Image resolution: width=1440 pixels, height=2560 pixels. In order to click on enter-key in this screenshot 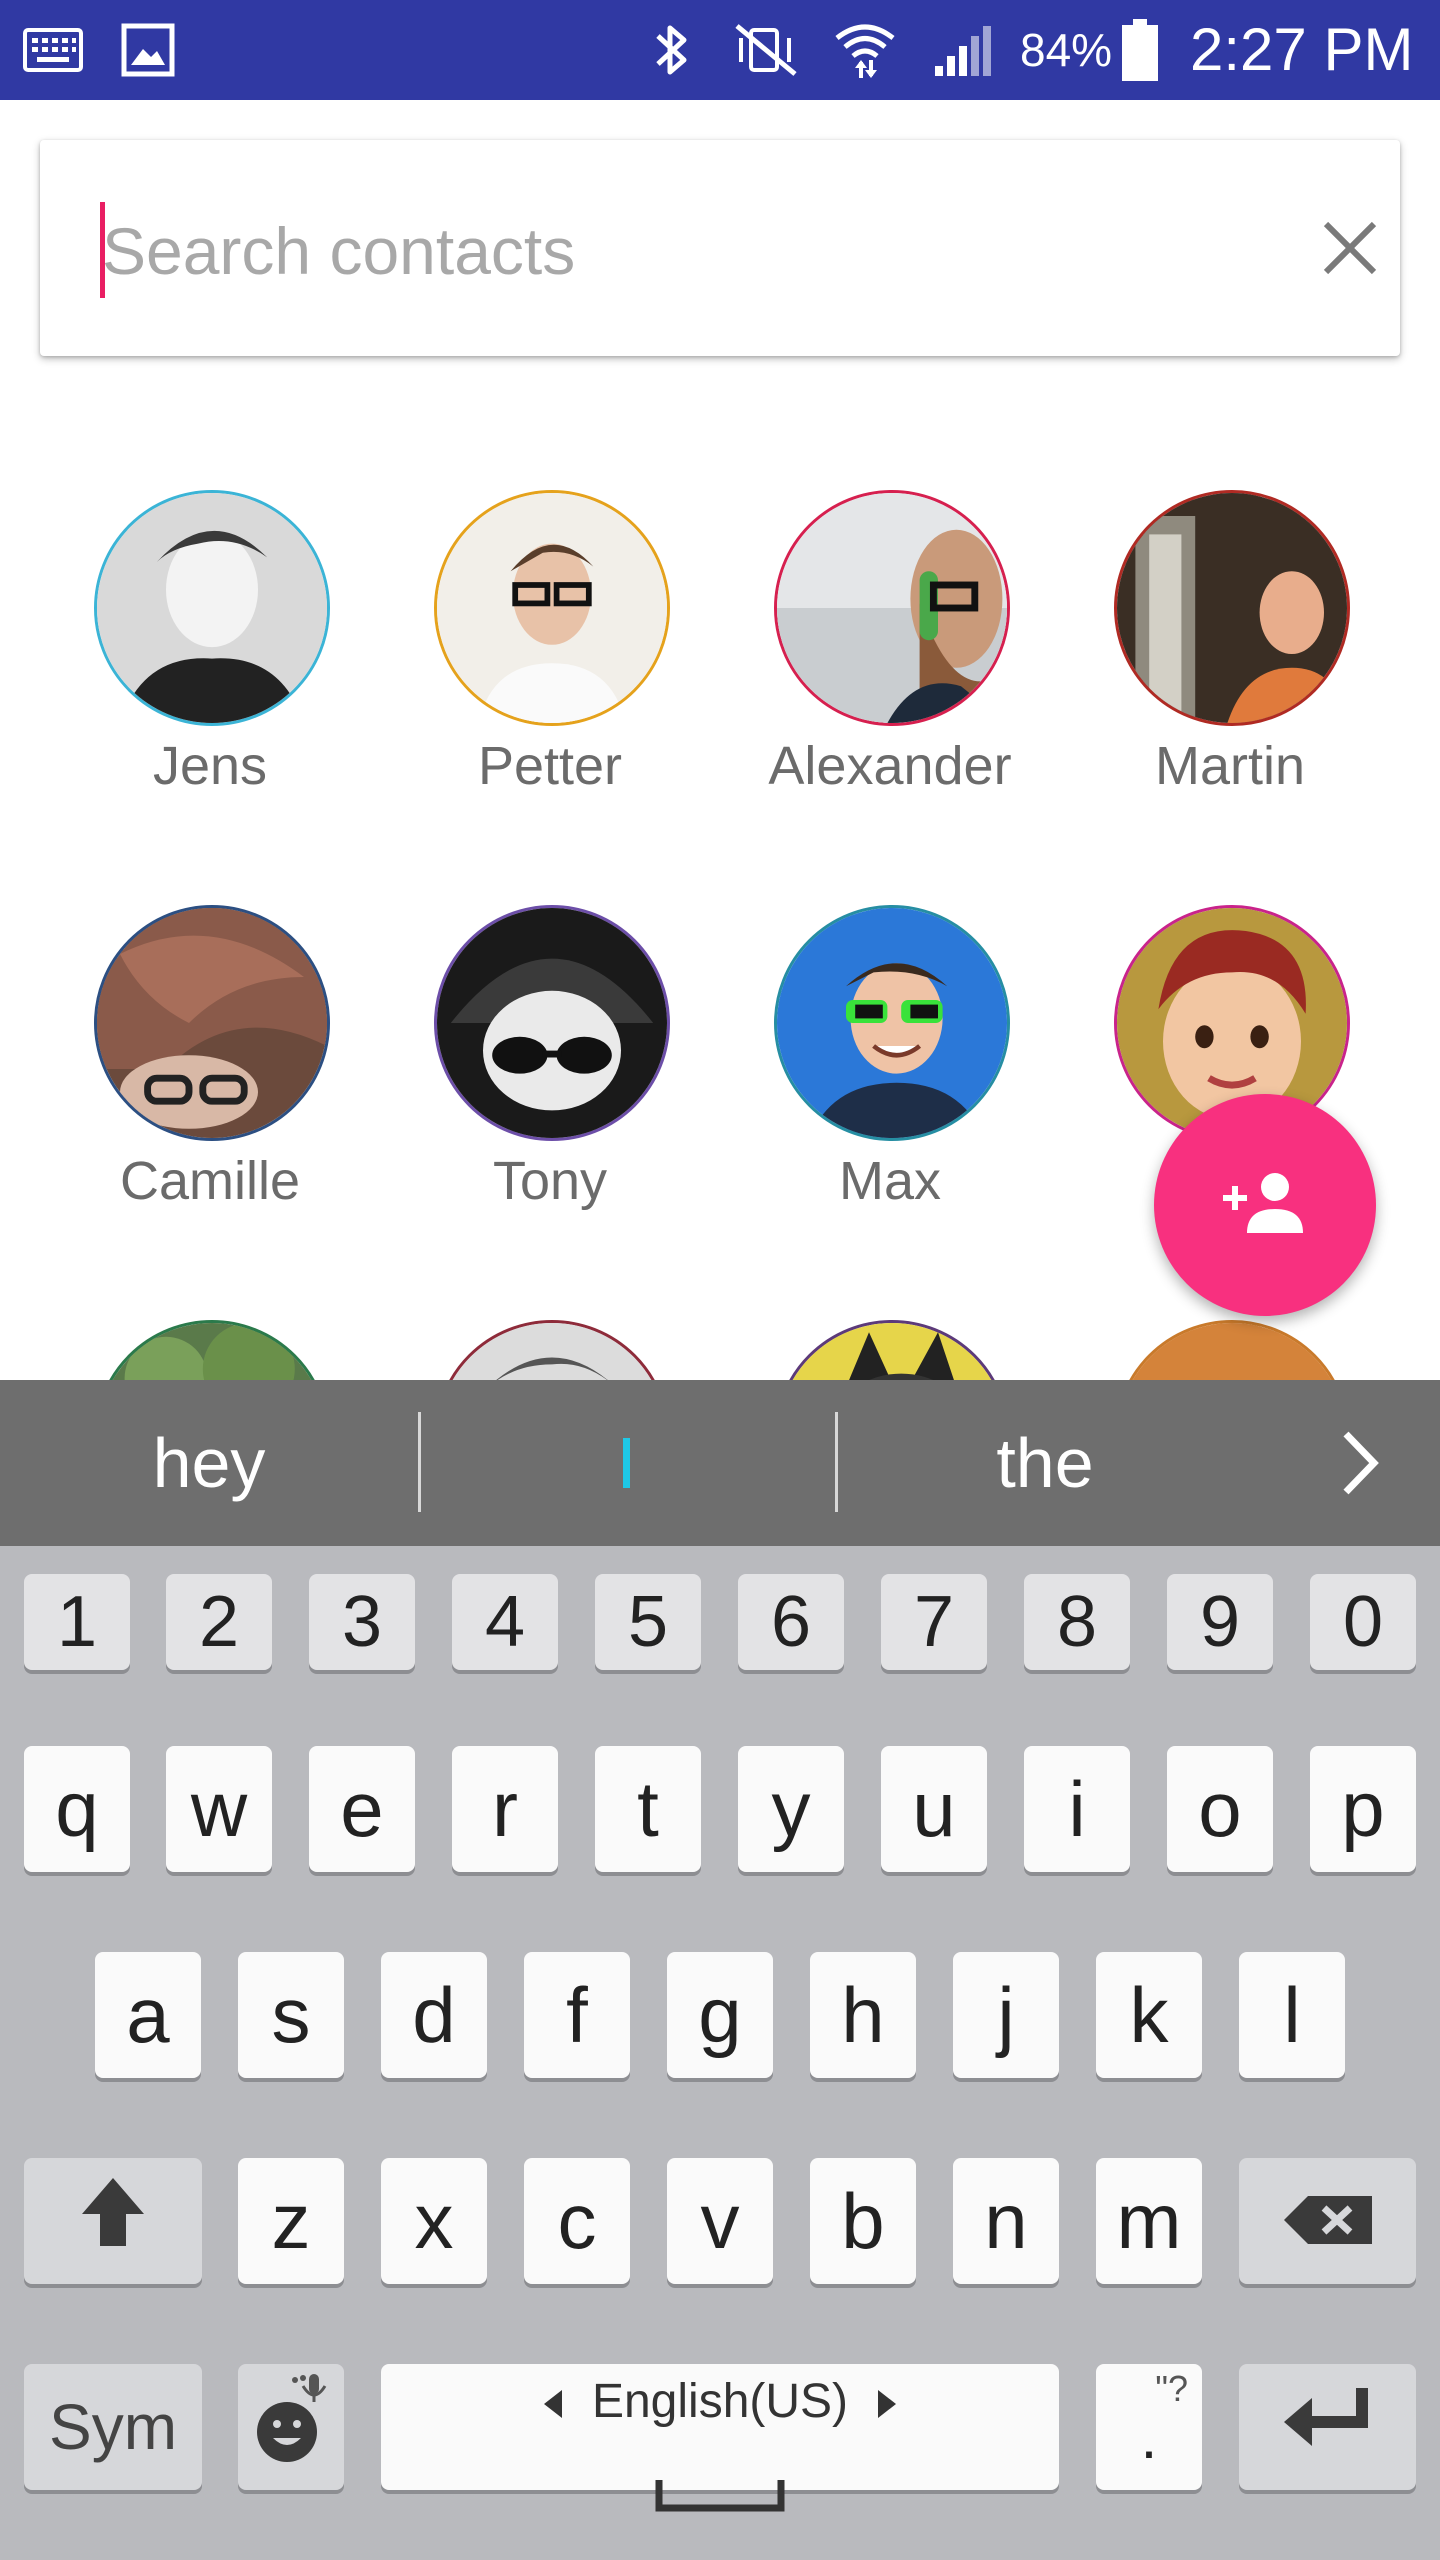, I will do `click(1327, 2427)`.